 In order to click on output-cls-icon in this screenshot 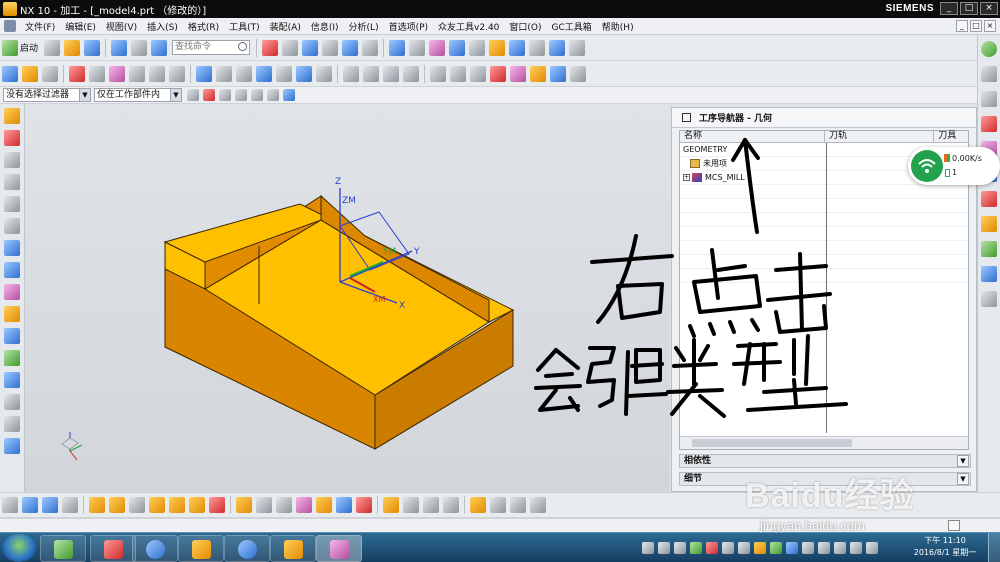, I will do `click(244, 73)`.